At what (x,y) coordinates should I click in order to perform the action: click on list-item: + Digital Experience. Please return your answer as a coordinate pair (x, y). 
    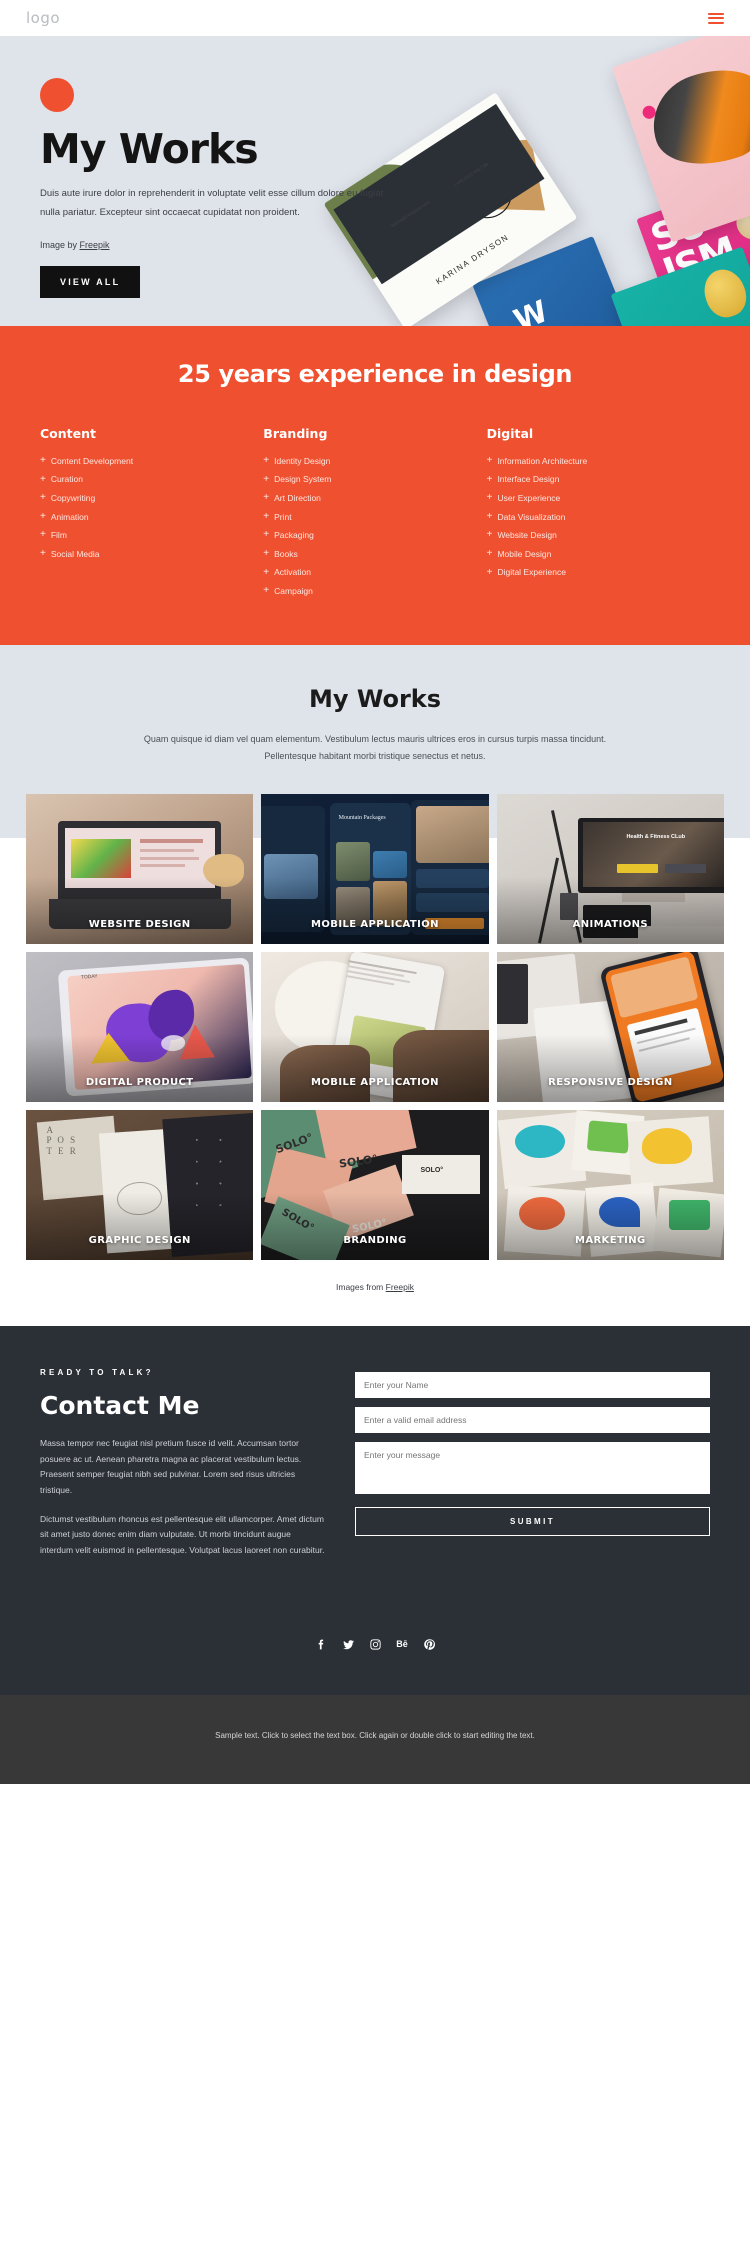
    Looking at the image, I should click on (598, 576).